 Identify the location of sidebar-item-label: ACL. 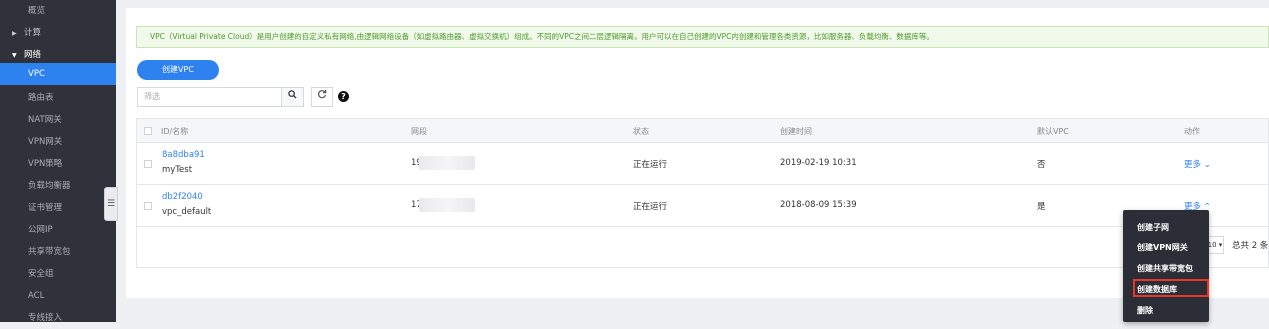
(36, 296).